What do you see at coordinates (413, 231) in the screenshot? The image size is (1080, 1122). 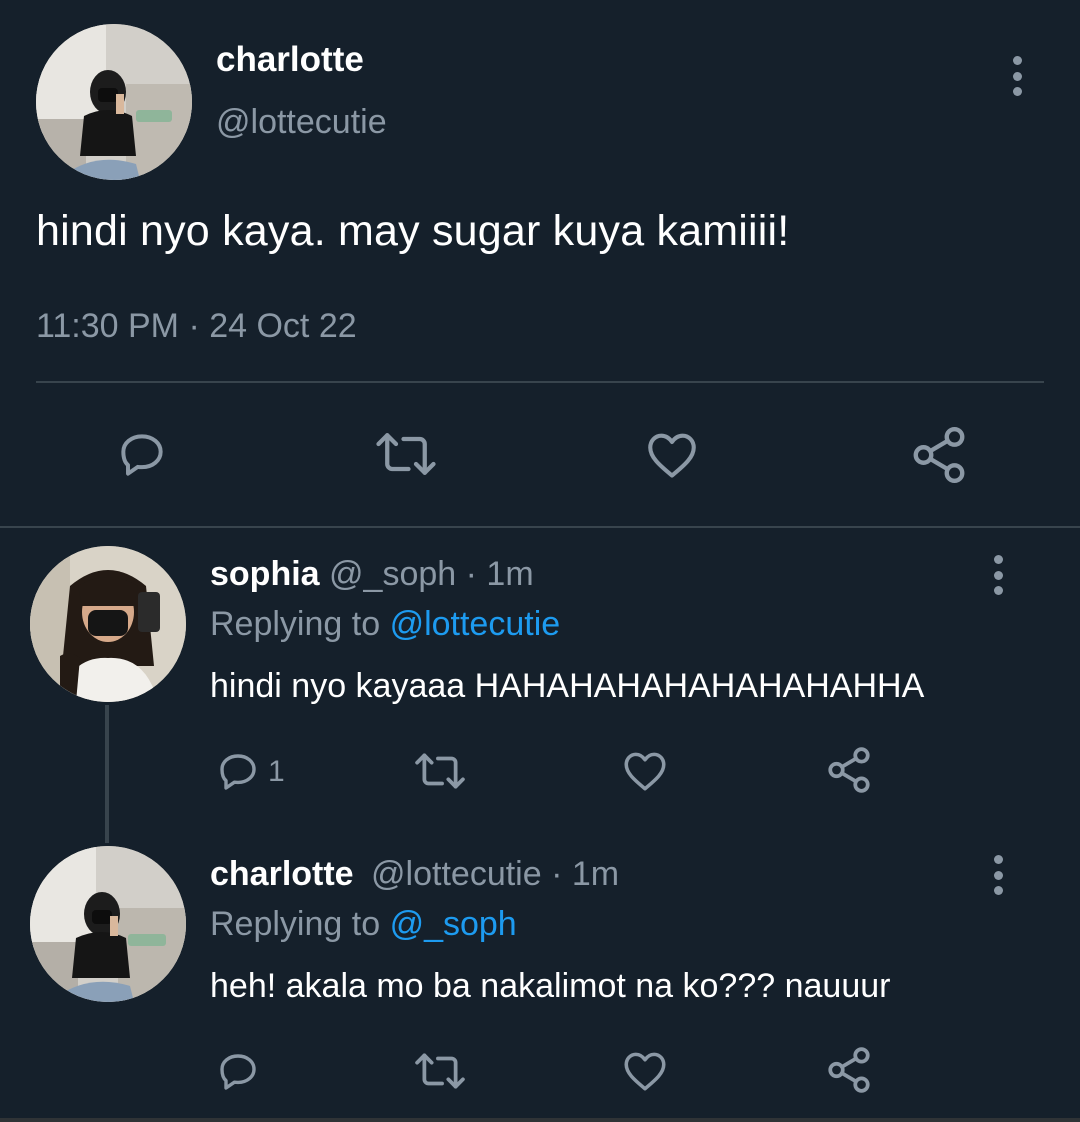 I see `tweet-text: hindi nyo kaya. may sugar kuya kamiiii!` at bounding box center [413, 231].